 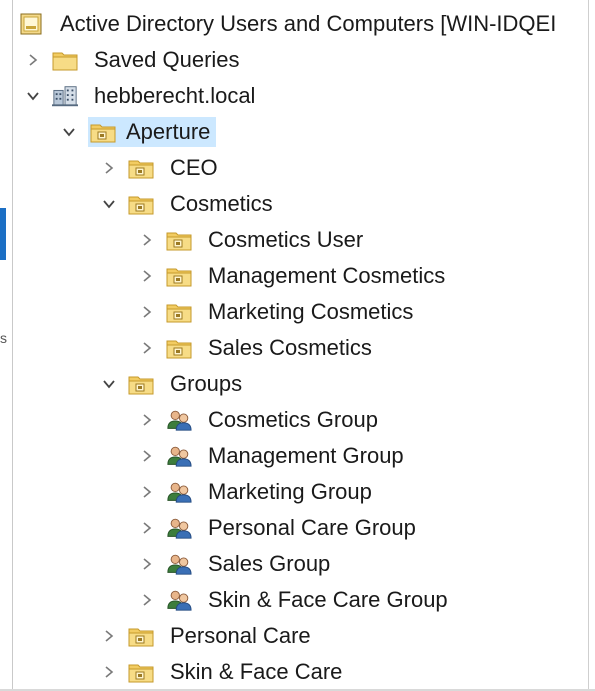 I want to click on tree-node-skin-face-care-group: Skin & Face Care Group, so click(x=300, y=600).